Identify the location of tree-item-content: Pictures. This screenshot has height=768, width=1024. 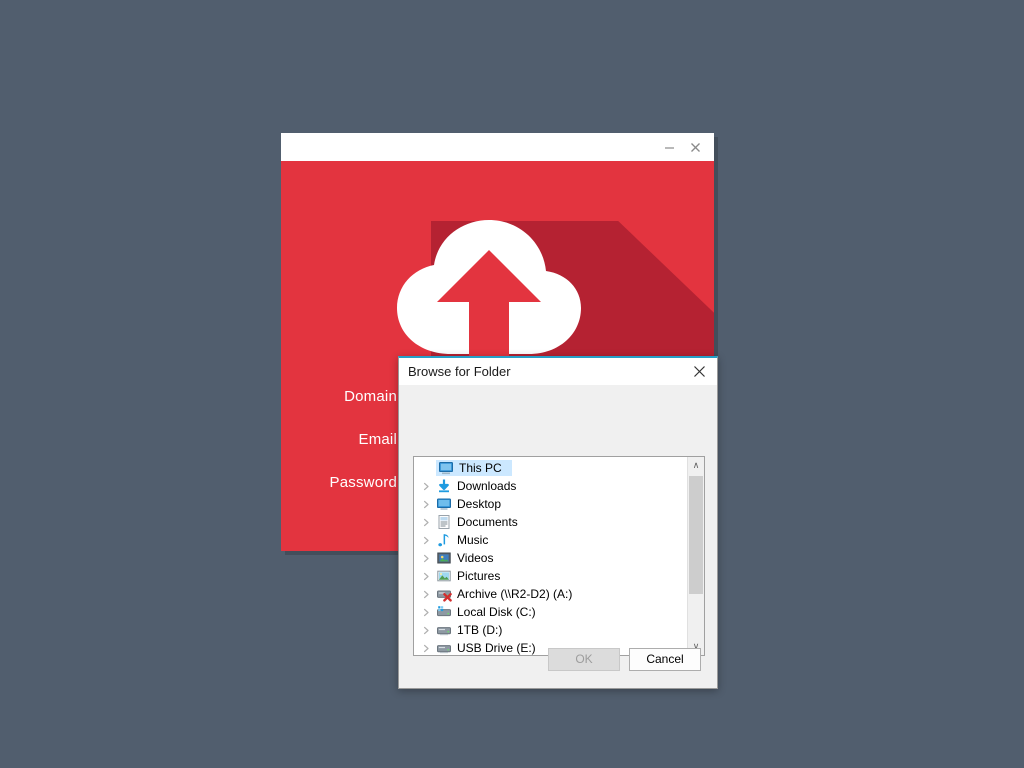
(467, 576).